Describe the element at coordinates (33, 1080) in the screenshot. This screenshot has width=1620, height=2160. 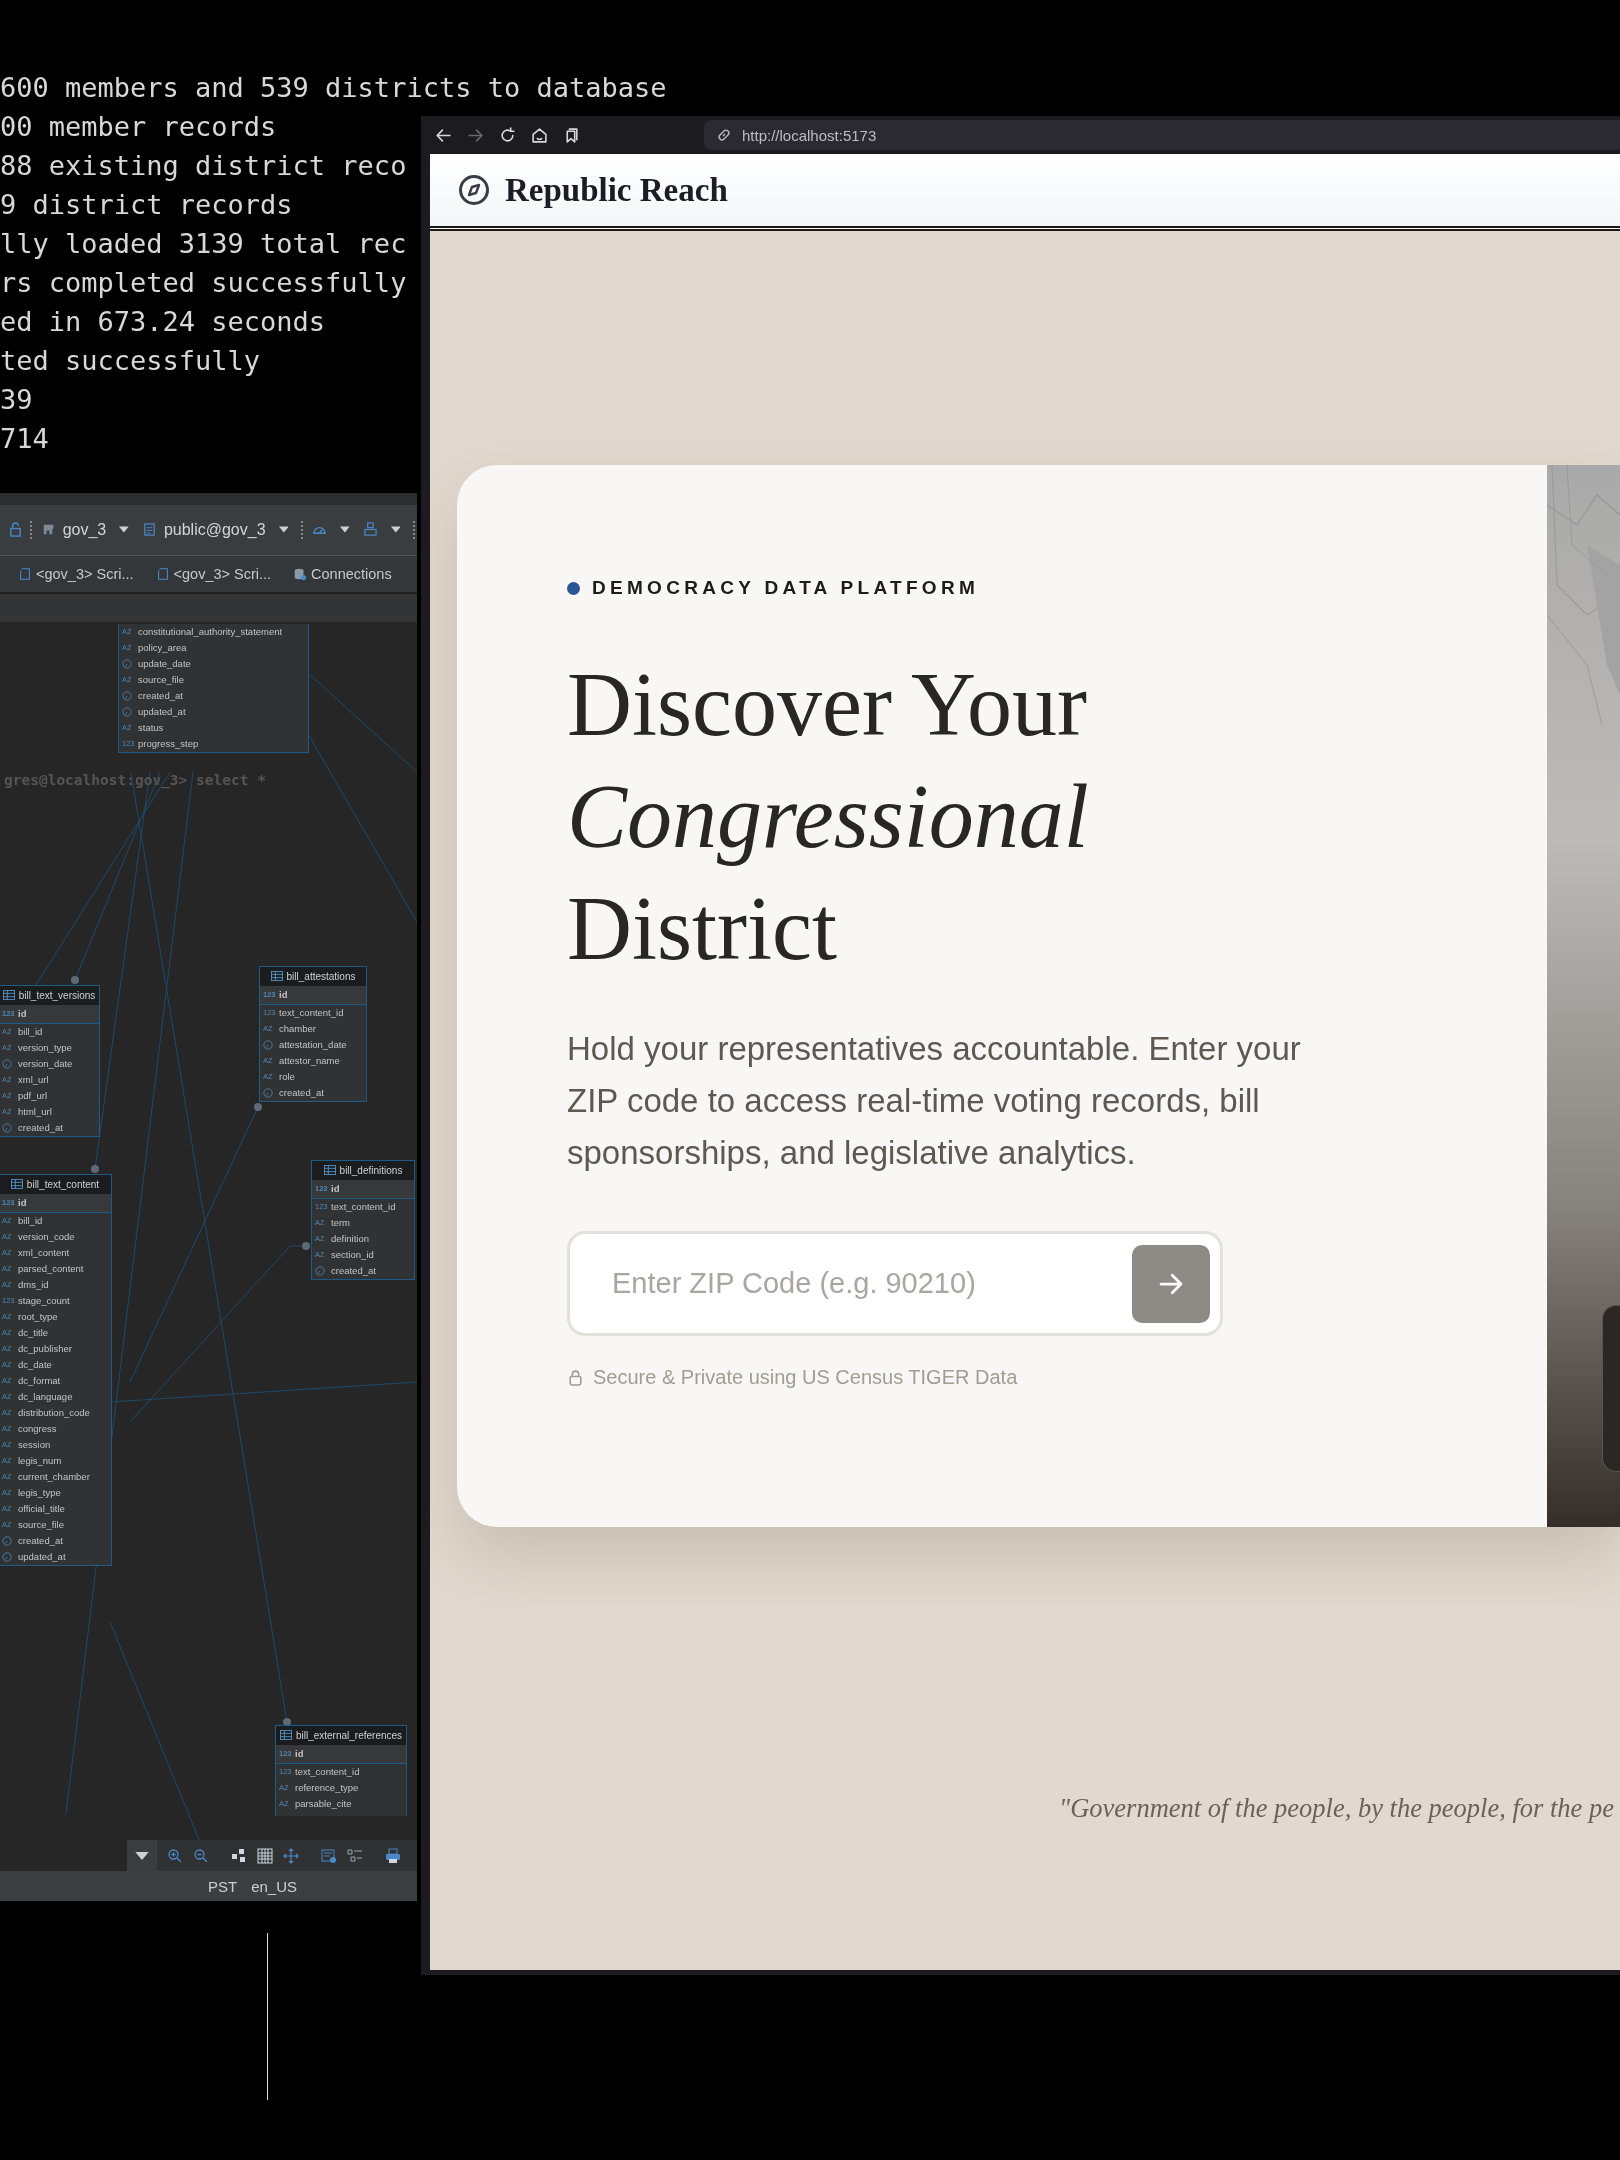
I see `column-name: xml_url` at that location.